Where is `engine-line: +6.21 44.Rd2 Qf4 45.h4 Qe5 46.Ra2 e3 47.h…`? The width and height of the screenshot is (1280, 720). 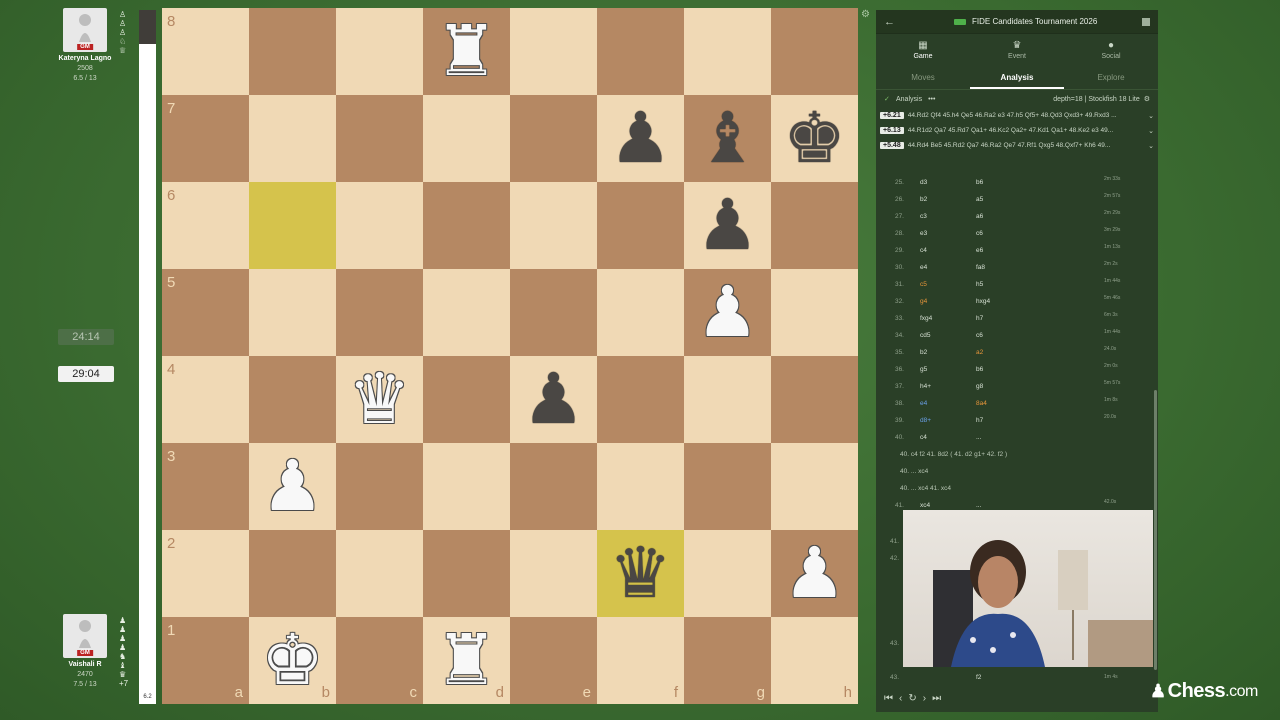
engine-line: +6.21 44.Rd2 Qf4 45.h4 Qe5 46.Ra2 e3 47.h… is located at coordinates (1017, 115).